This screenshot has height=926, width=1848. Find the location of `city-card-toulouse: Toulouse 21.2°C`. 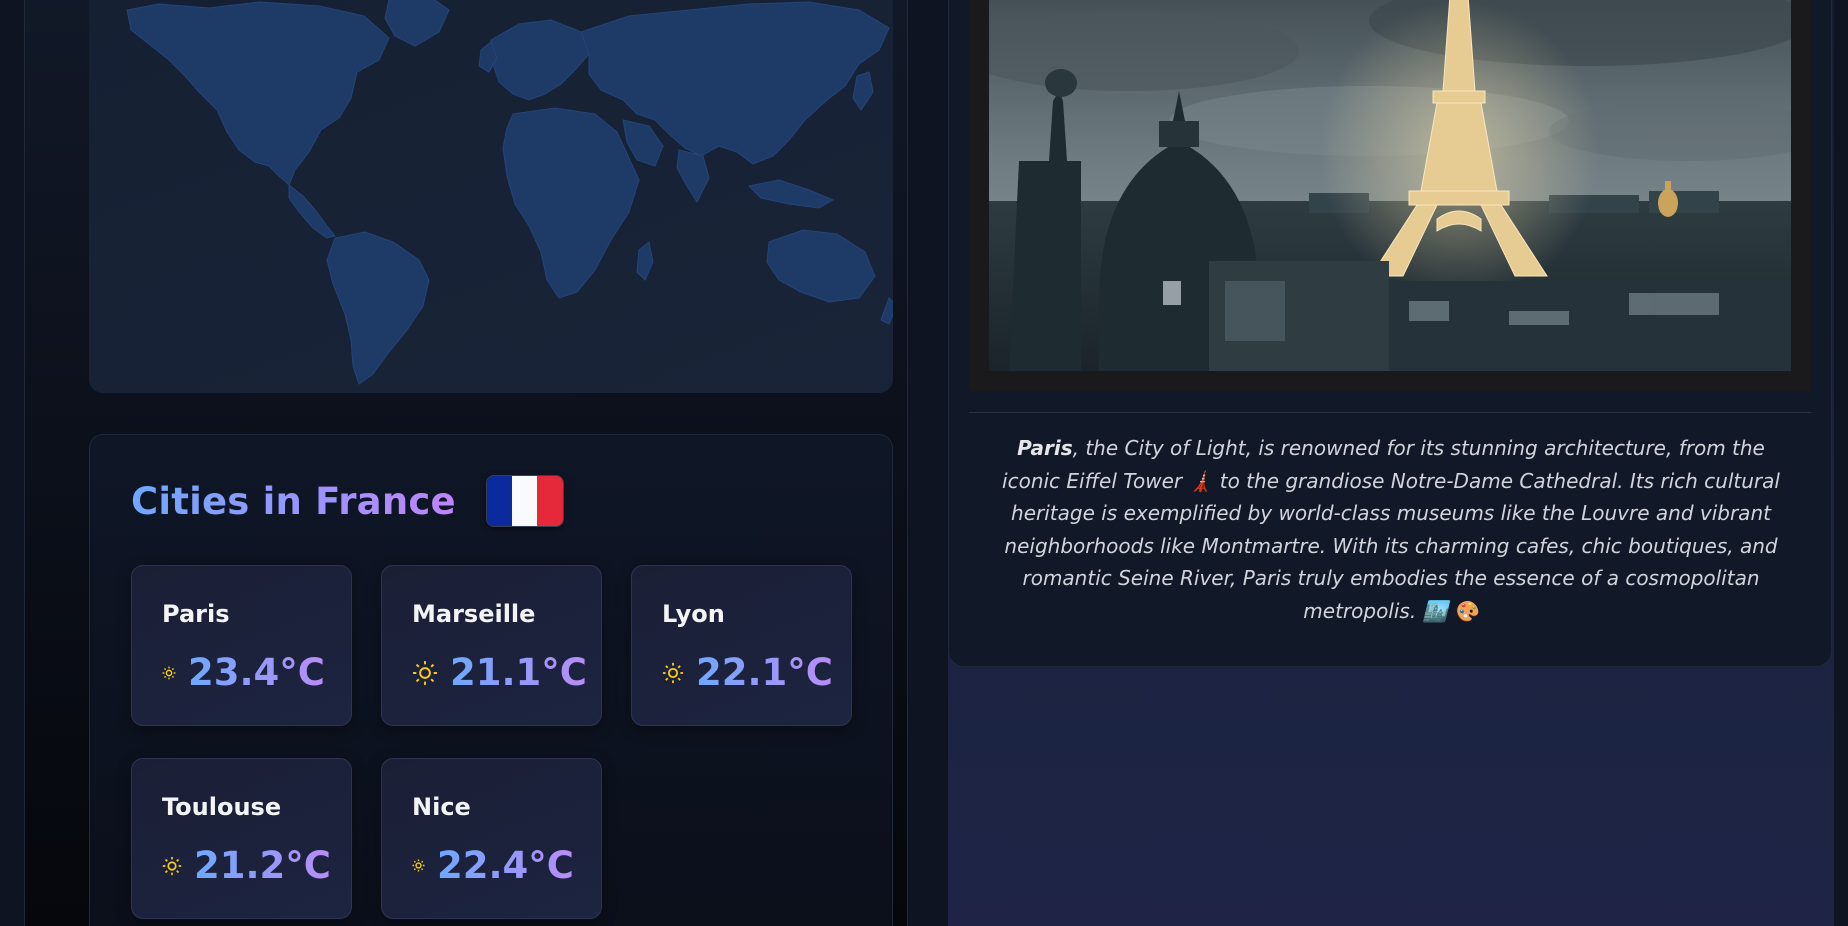

city-card-toulouse: Toulouse 21.2°C is located at coordinates (241, 838).